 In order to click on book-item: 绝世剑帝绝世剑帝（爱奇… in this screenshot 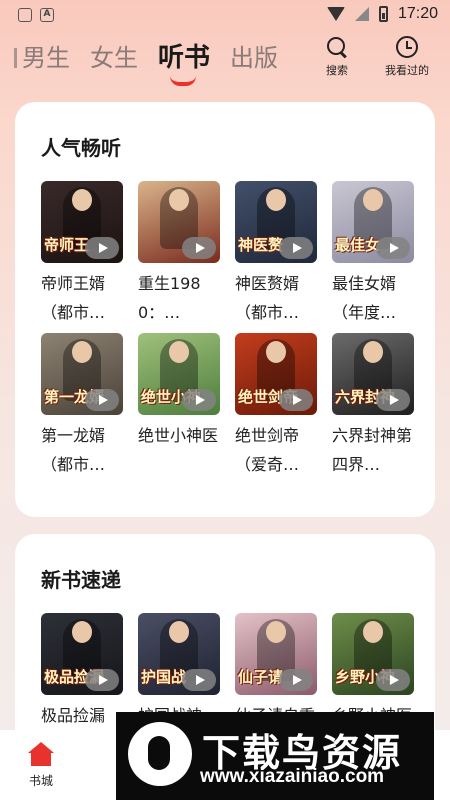, I will do `click(276, 406)`.